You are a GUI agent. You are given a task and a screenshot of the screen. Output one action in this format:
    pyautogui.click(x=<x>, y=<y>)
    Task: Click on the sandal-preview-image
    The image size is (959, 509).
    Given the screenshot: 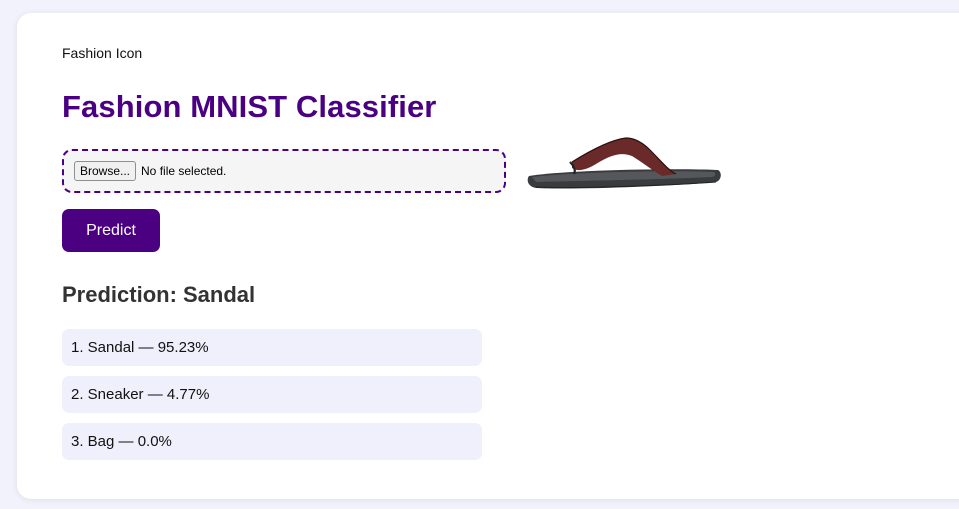 What is the action you would take?
    pyautogui.click(x=624, y=163)
    